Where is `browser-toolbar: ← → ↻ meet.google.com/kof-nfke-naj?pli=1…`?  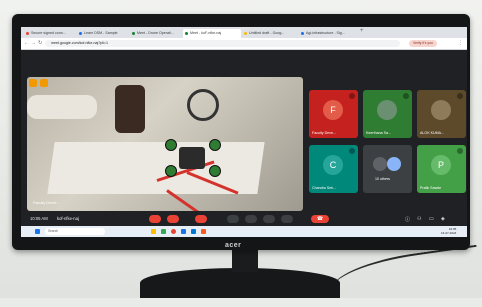
browser-toolbar: ← → ↻ meet.google.com/kof-nfke-naj?pli=1… is located at coordinates (244, 44).